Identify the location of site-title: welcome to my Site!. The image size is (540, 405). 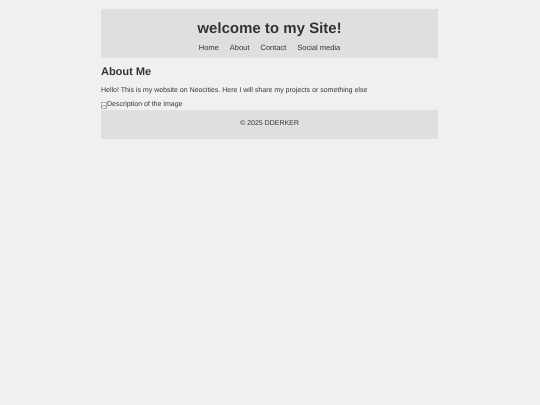
(269, 29).